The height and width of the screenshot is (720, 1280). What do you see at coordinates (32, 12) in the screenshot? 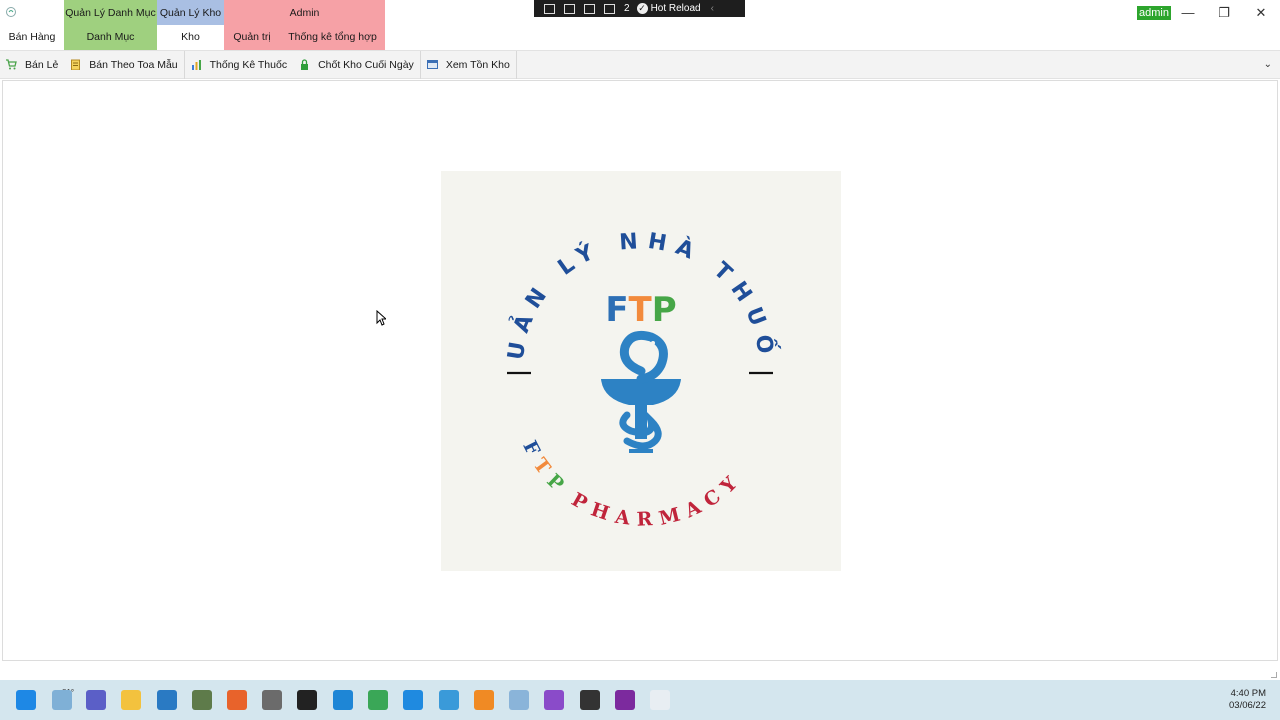
I see `ribbon-group-header` at bounding box center [32, 12].